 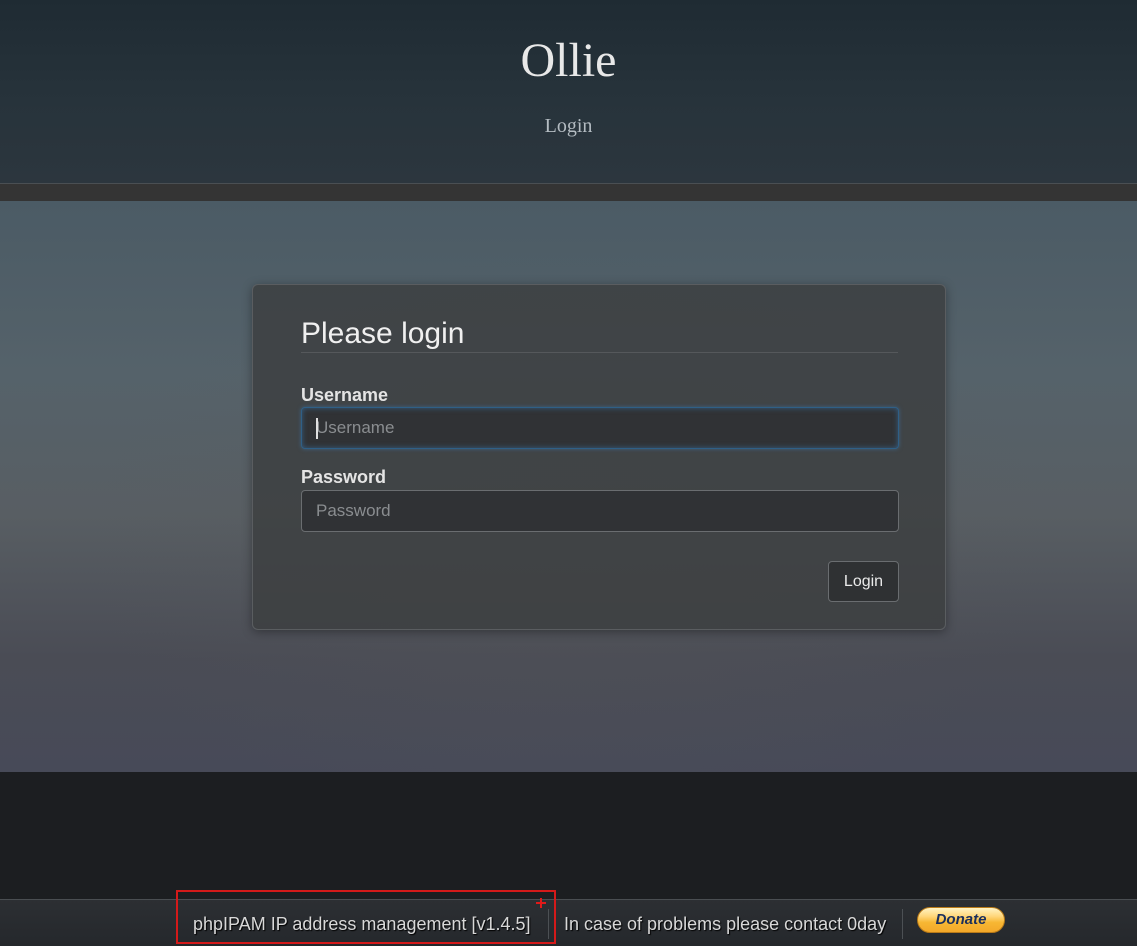 I want to click on donate-button: Donate, so click(x=961, y=920).